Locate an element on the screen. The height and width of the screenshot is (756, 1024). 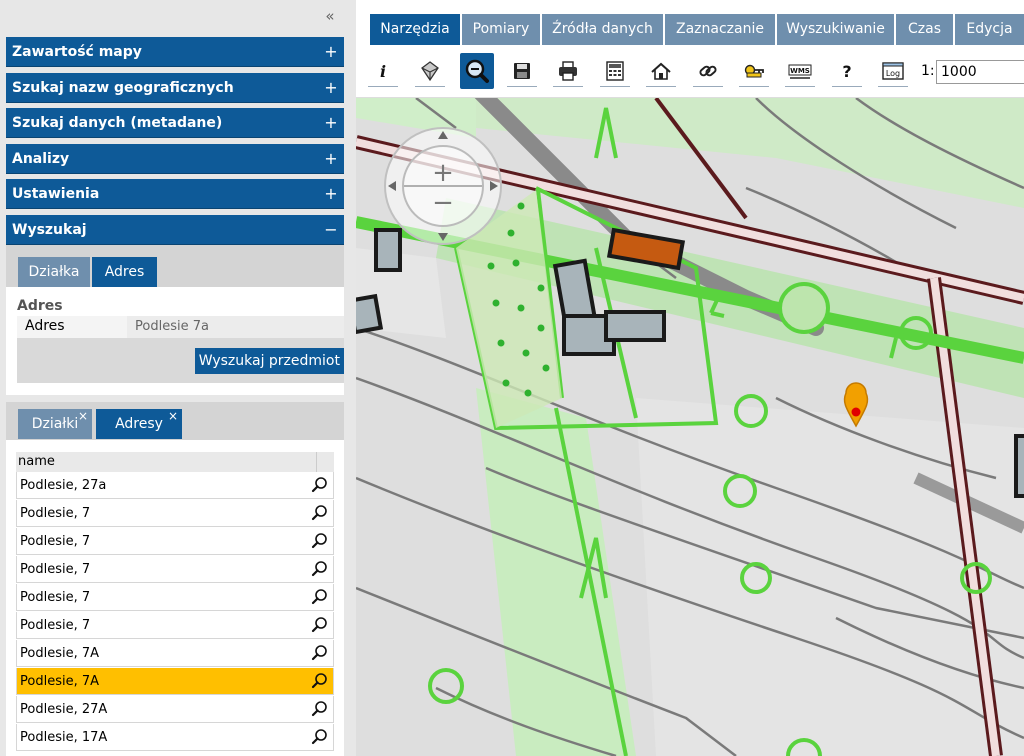
log-icon: Log is located at coordinates (893, 71).